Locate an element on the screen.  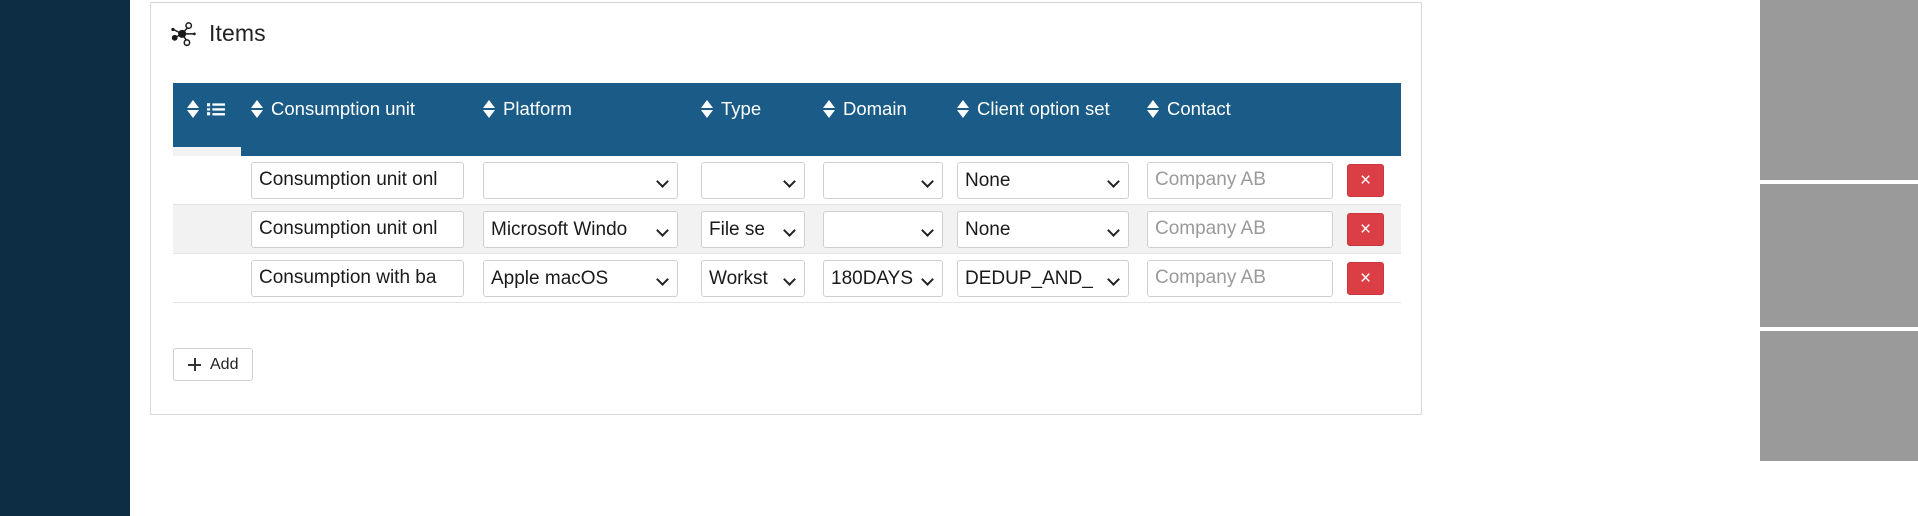
client-option-set-select: DEDUP_AND_ is located at coordinates (1043, 278).